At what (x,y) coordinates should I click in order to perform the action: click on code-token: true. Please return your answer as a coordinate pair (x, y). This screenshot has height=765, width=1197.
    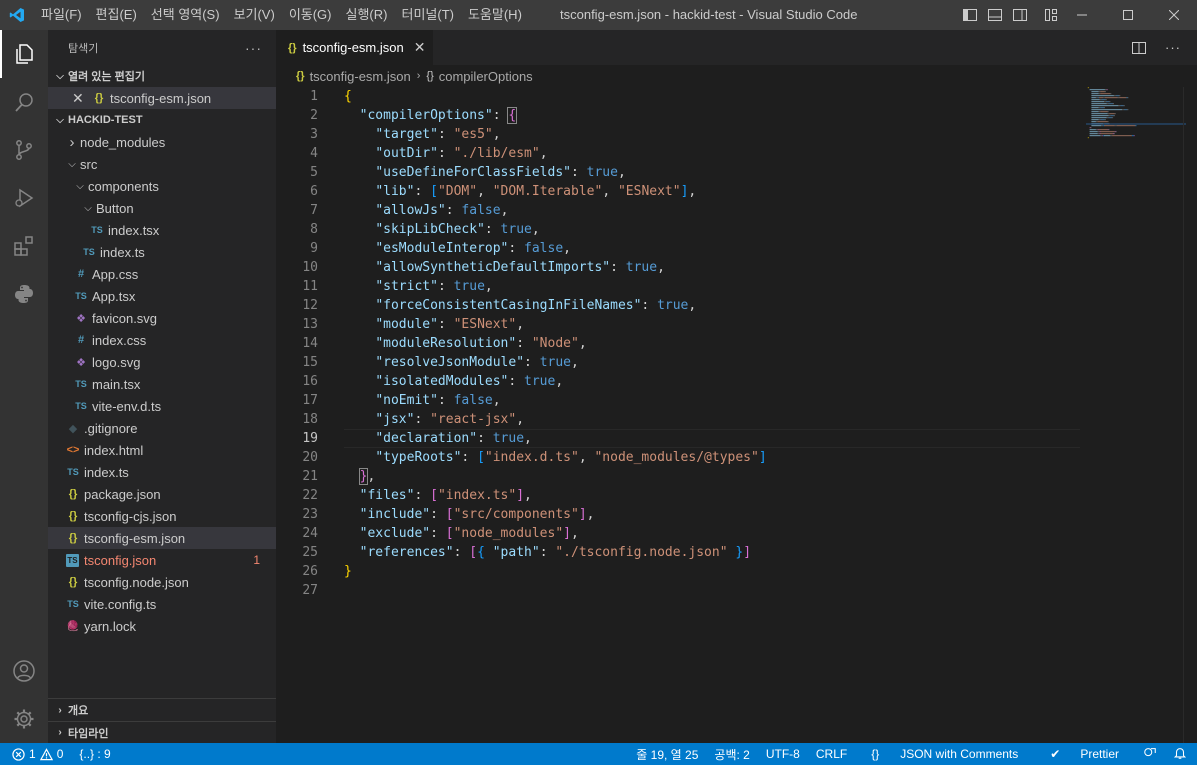
    Looking at the image, I should click on (555, 362).